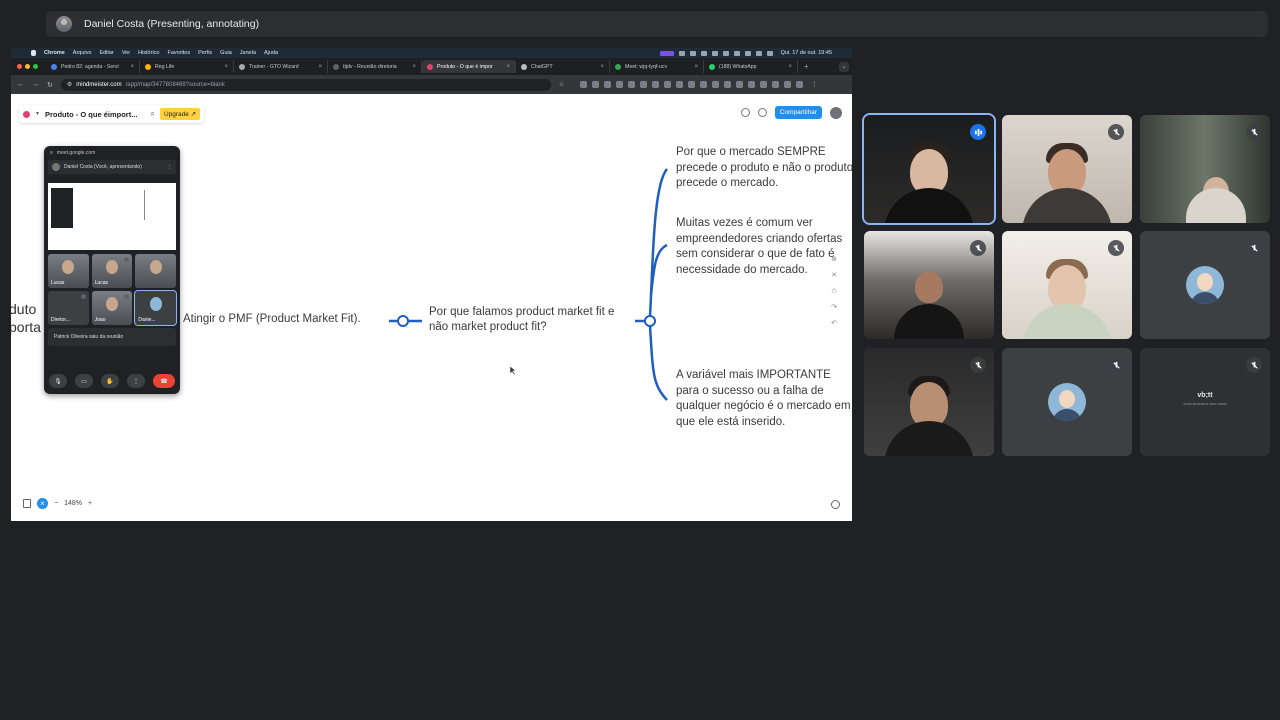 This screenshot has height=720, width=1280. Describe the element at coordinates (272, 319) in the screenshot. I see `map-node-pmf: Atingir o PMF (Product Market Fit).` at that location.